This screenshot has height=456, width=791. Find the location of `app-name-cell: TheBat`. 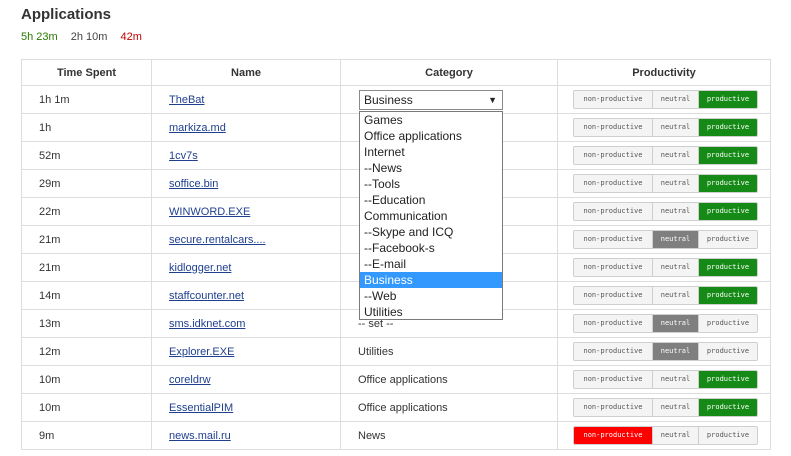

app-name-cell: TheBat is located at coordinates (246, 99).